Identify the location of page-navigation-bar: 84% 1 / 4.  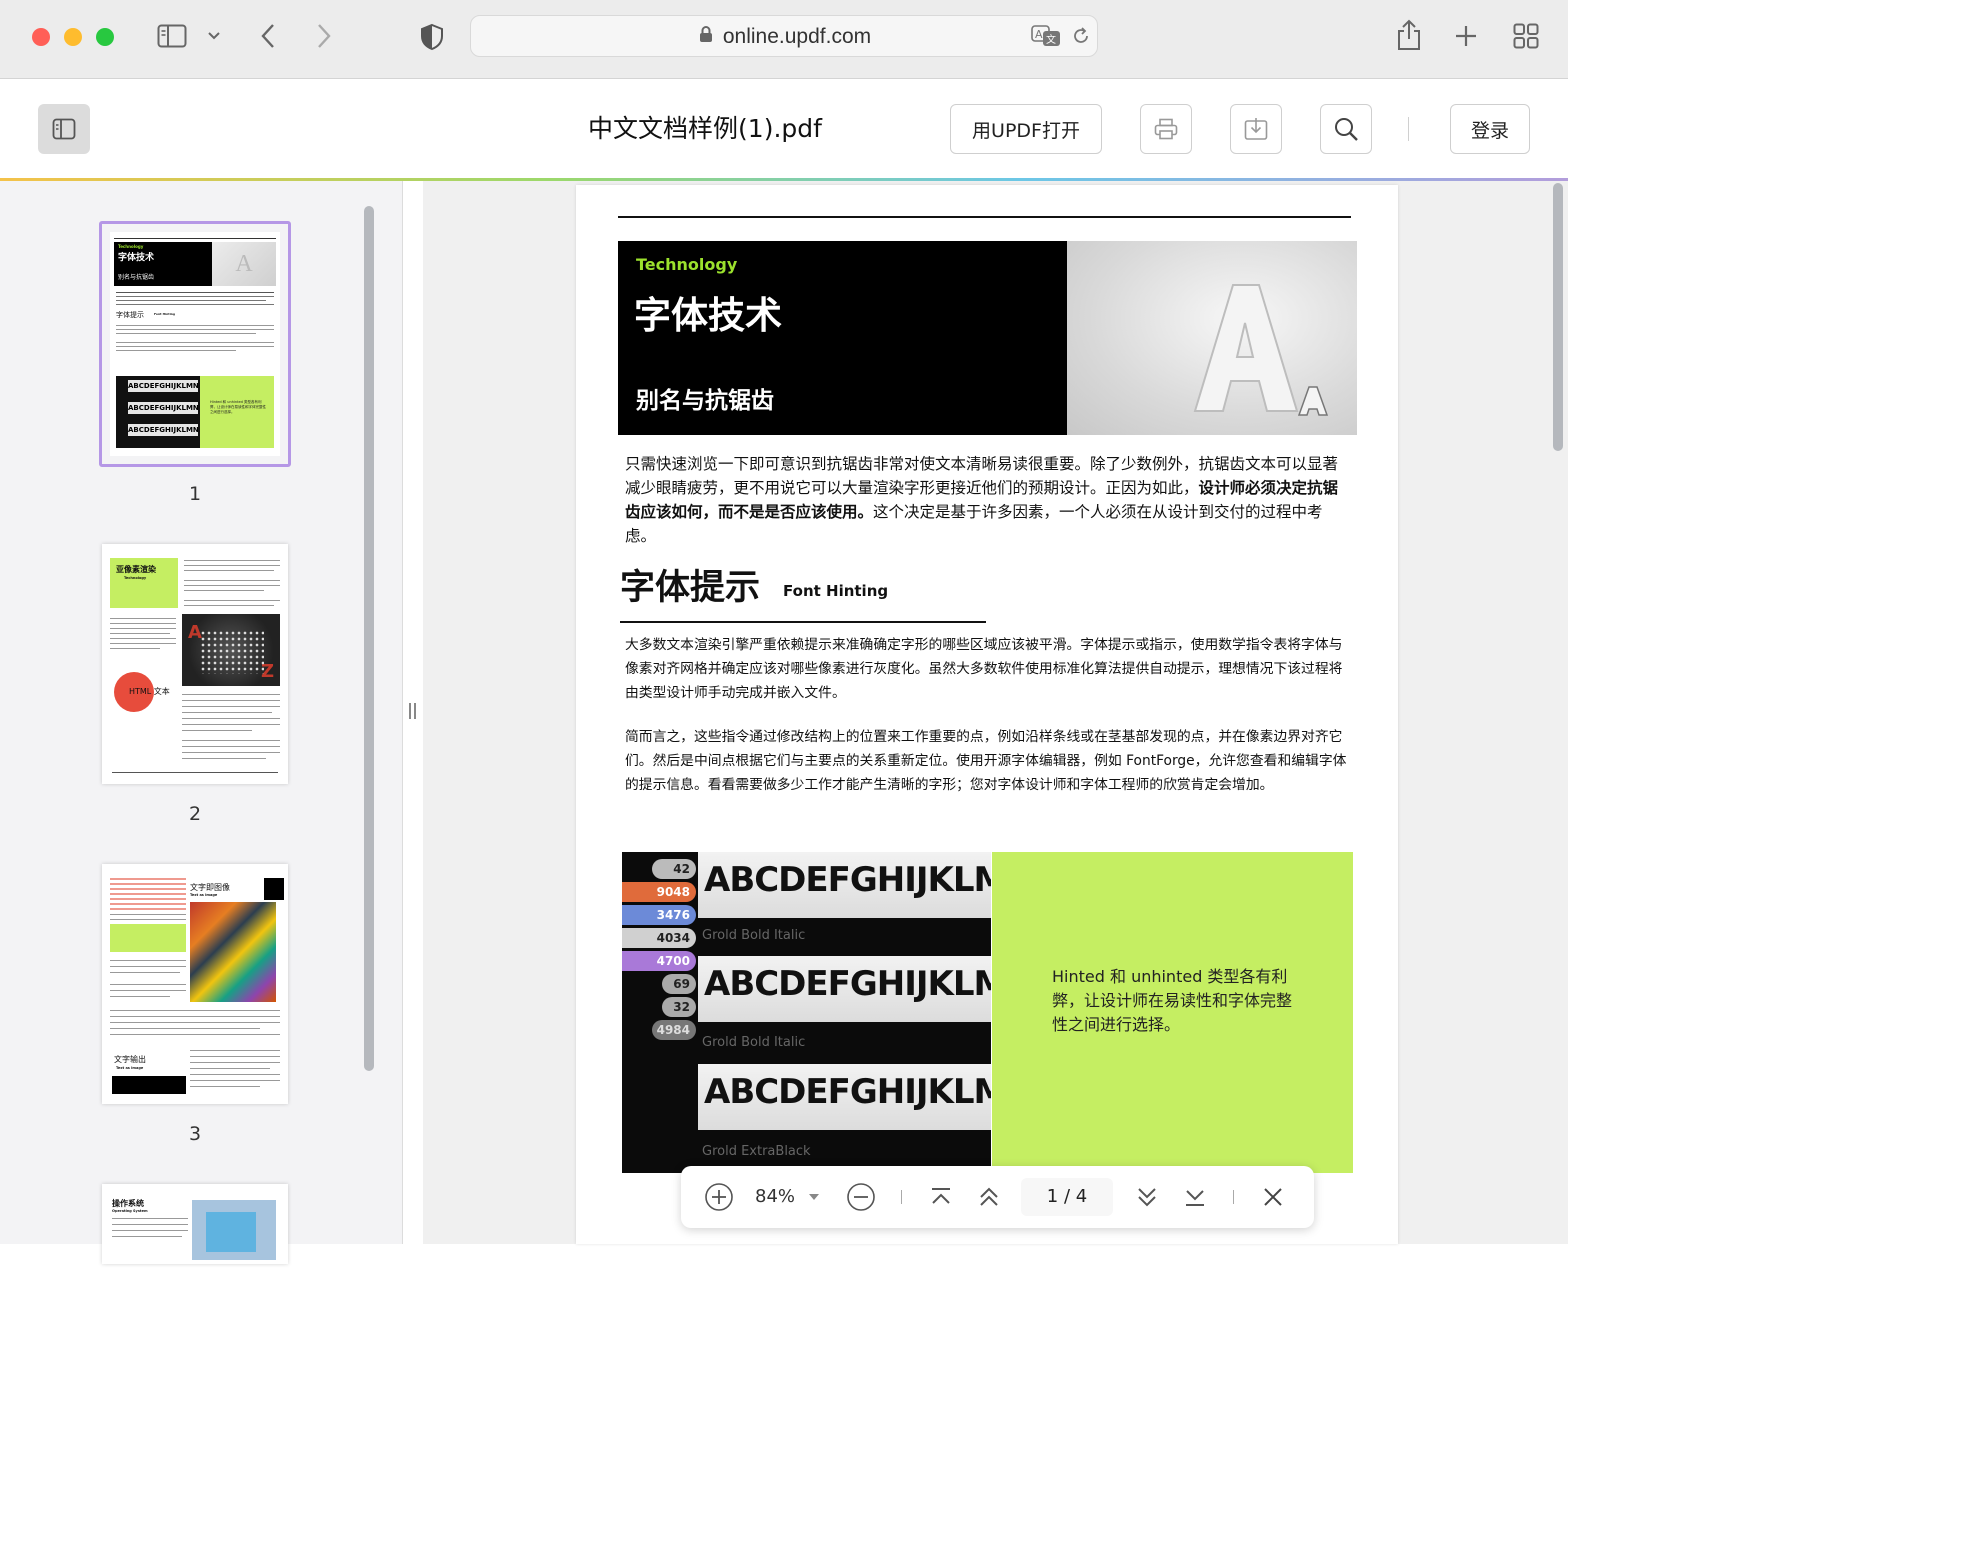
(997, 1197).